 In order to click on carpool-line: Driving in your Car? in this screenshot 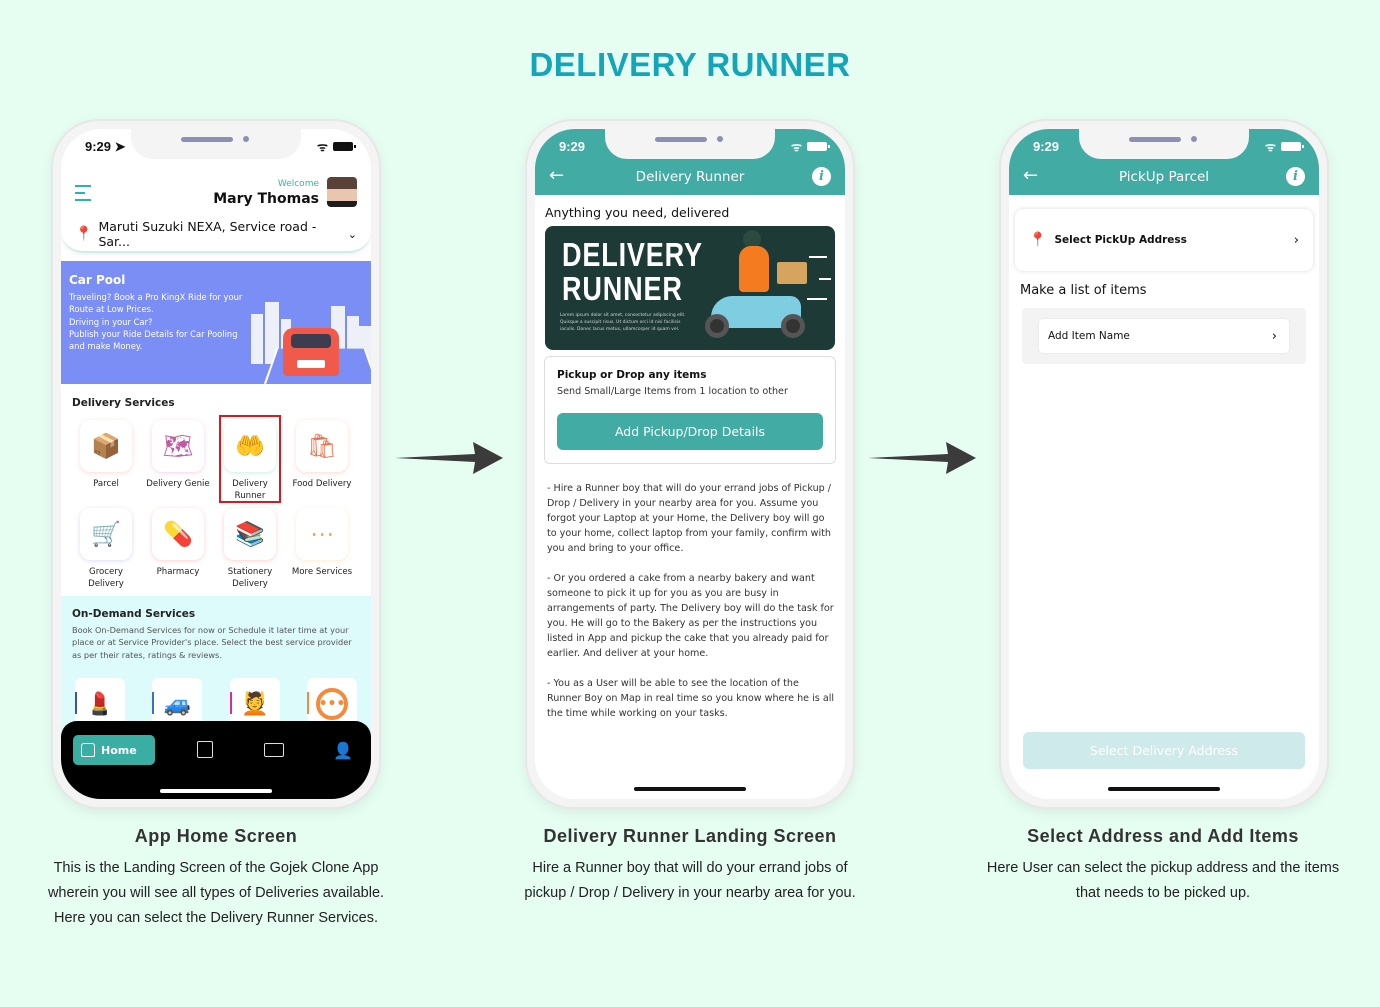, I will do `click(111, 321)`.